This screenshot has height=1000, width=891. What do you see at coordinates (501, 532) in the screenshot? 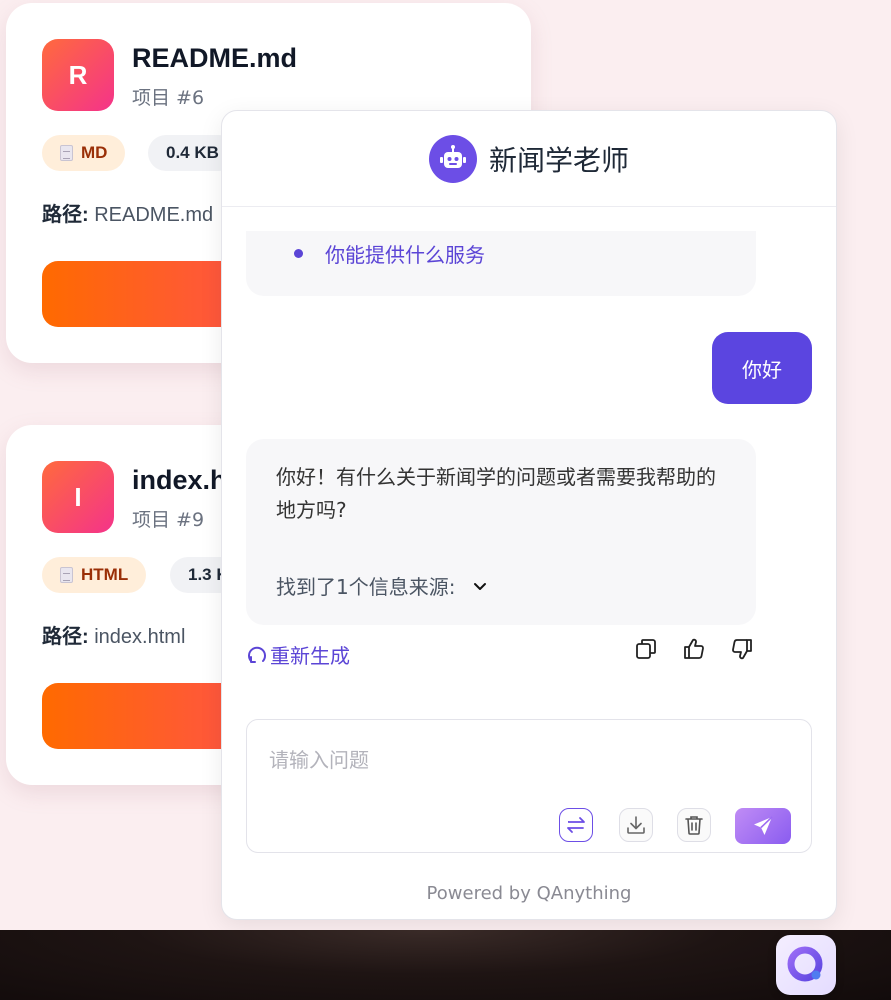
I see `bot-message-bubble: 你好！有什么关于新闻学的问题或者需要我帮助的地方吗? 找到了1个信息来源:` at bounding box center [501, 532].